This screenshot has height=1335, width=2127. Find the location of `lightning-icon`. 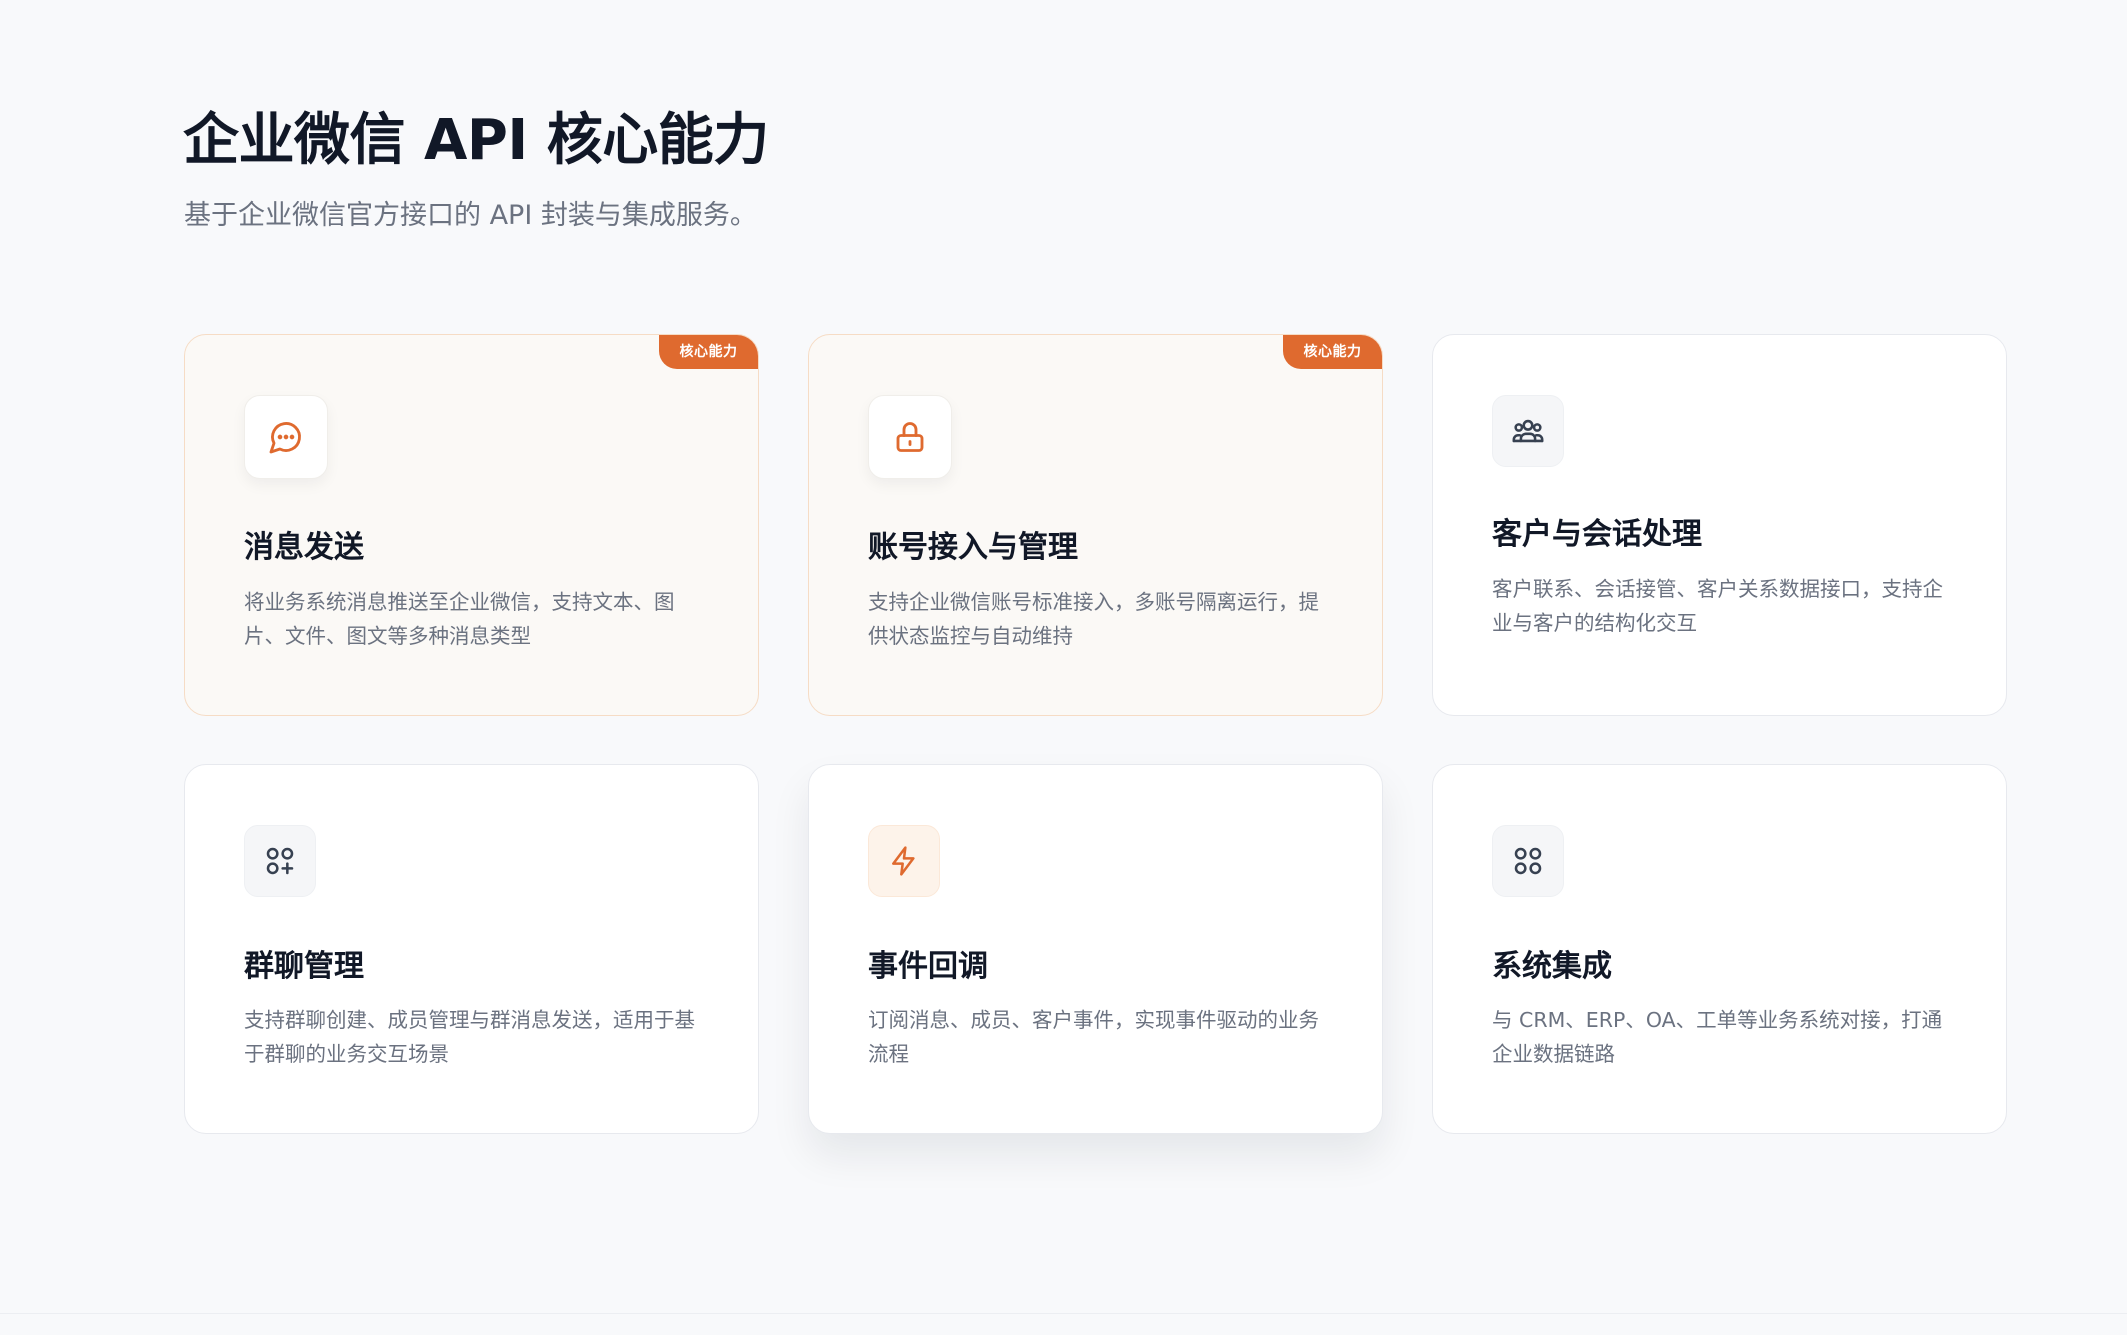

lightning-icon is located at coordinates (903, 861).